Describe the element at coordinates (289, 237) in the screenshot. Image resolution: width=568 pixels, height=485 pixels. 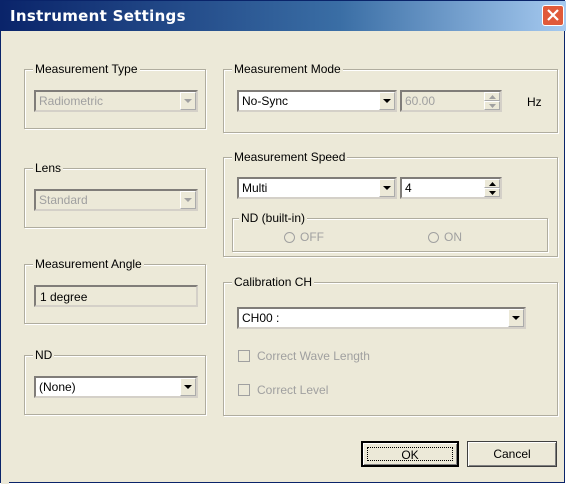
I see `nd-off-radio` at that location.